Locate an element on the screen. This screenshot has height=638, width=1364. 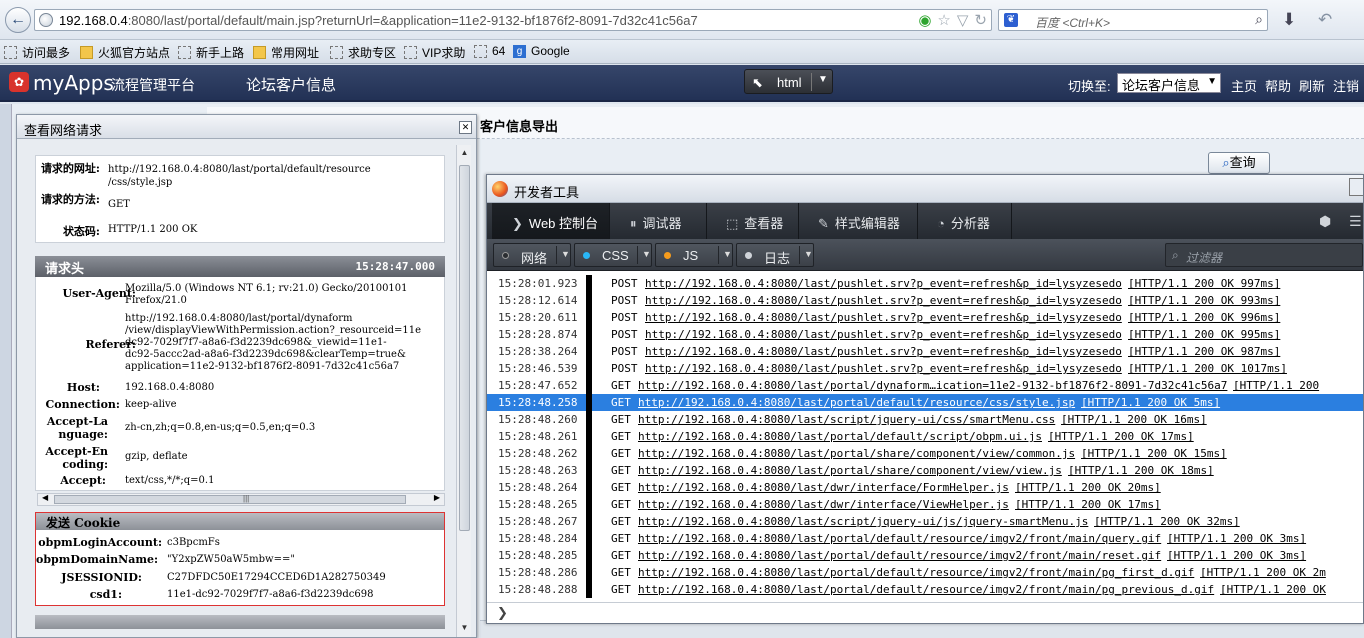
bookmark-google: g Google is located at coordinates (541, 51).